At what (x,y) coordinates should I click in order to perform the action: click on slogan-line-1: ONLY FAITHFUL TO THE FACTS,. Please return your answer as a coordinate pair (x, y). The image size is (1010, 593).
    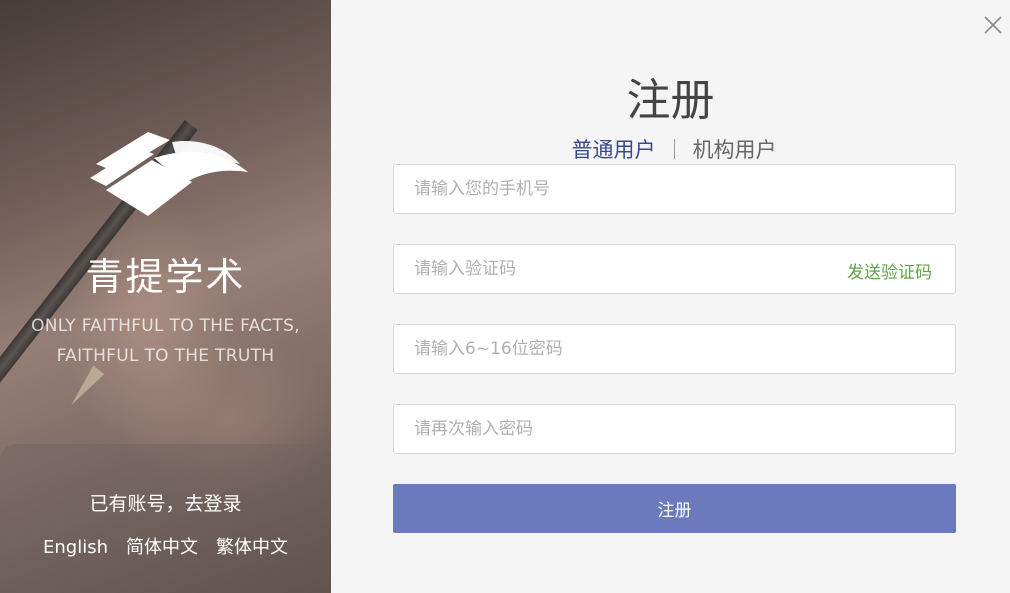
    Looking at the image, I should click on (165, 326).